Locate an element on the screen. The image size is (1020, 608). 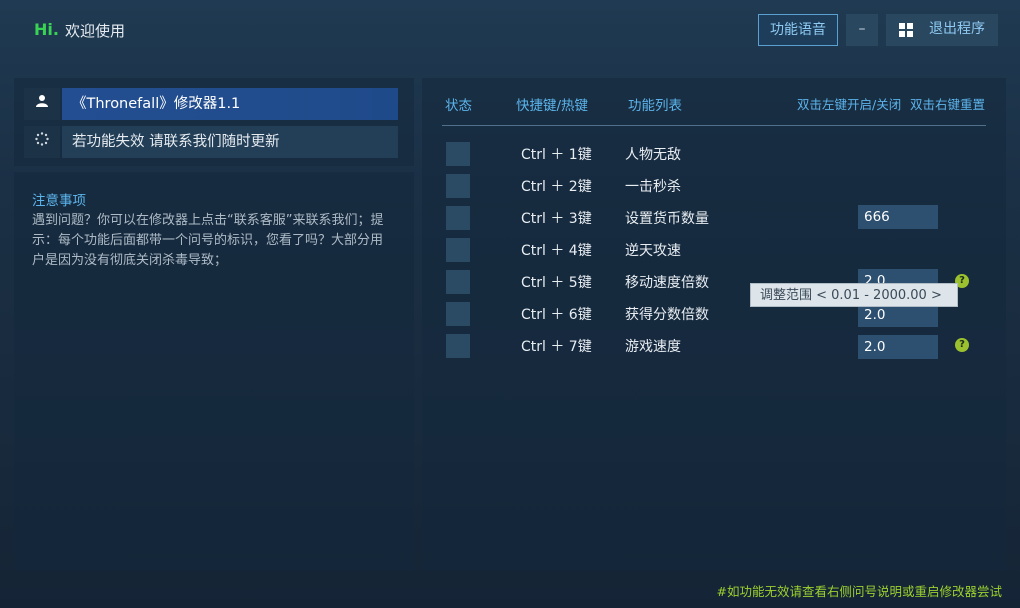
footer-hint: #如功能无效请查看右侧问号说明或重启修改器尝试 is located at coordinates (859, 591).